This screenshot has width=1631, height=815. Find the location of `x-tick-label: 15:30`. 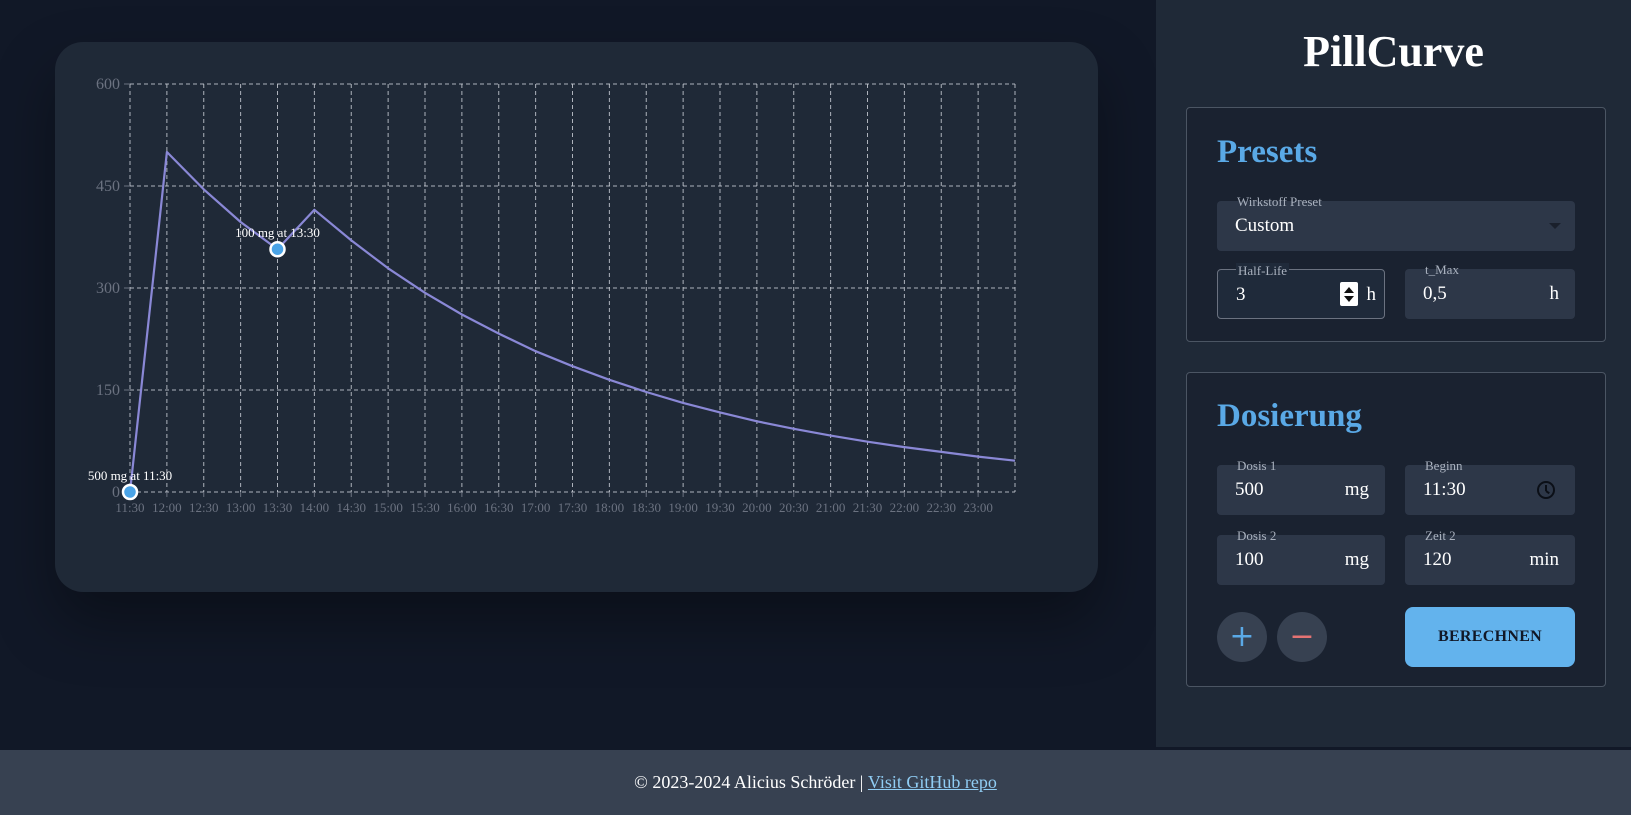

x-tick-label: 15:30 is located at coordinates (425, 507).